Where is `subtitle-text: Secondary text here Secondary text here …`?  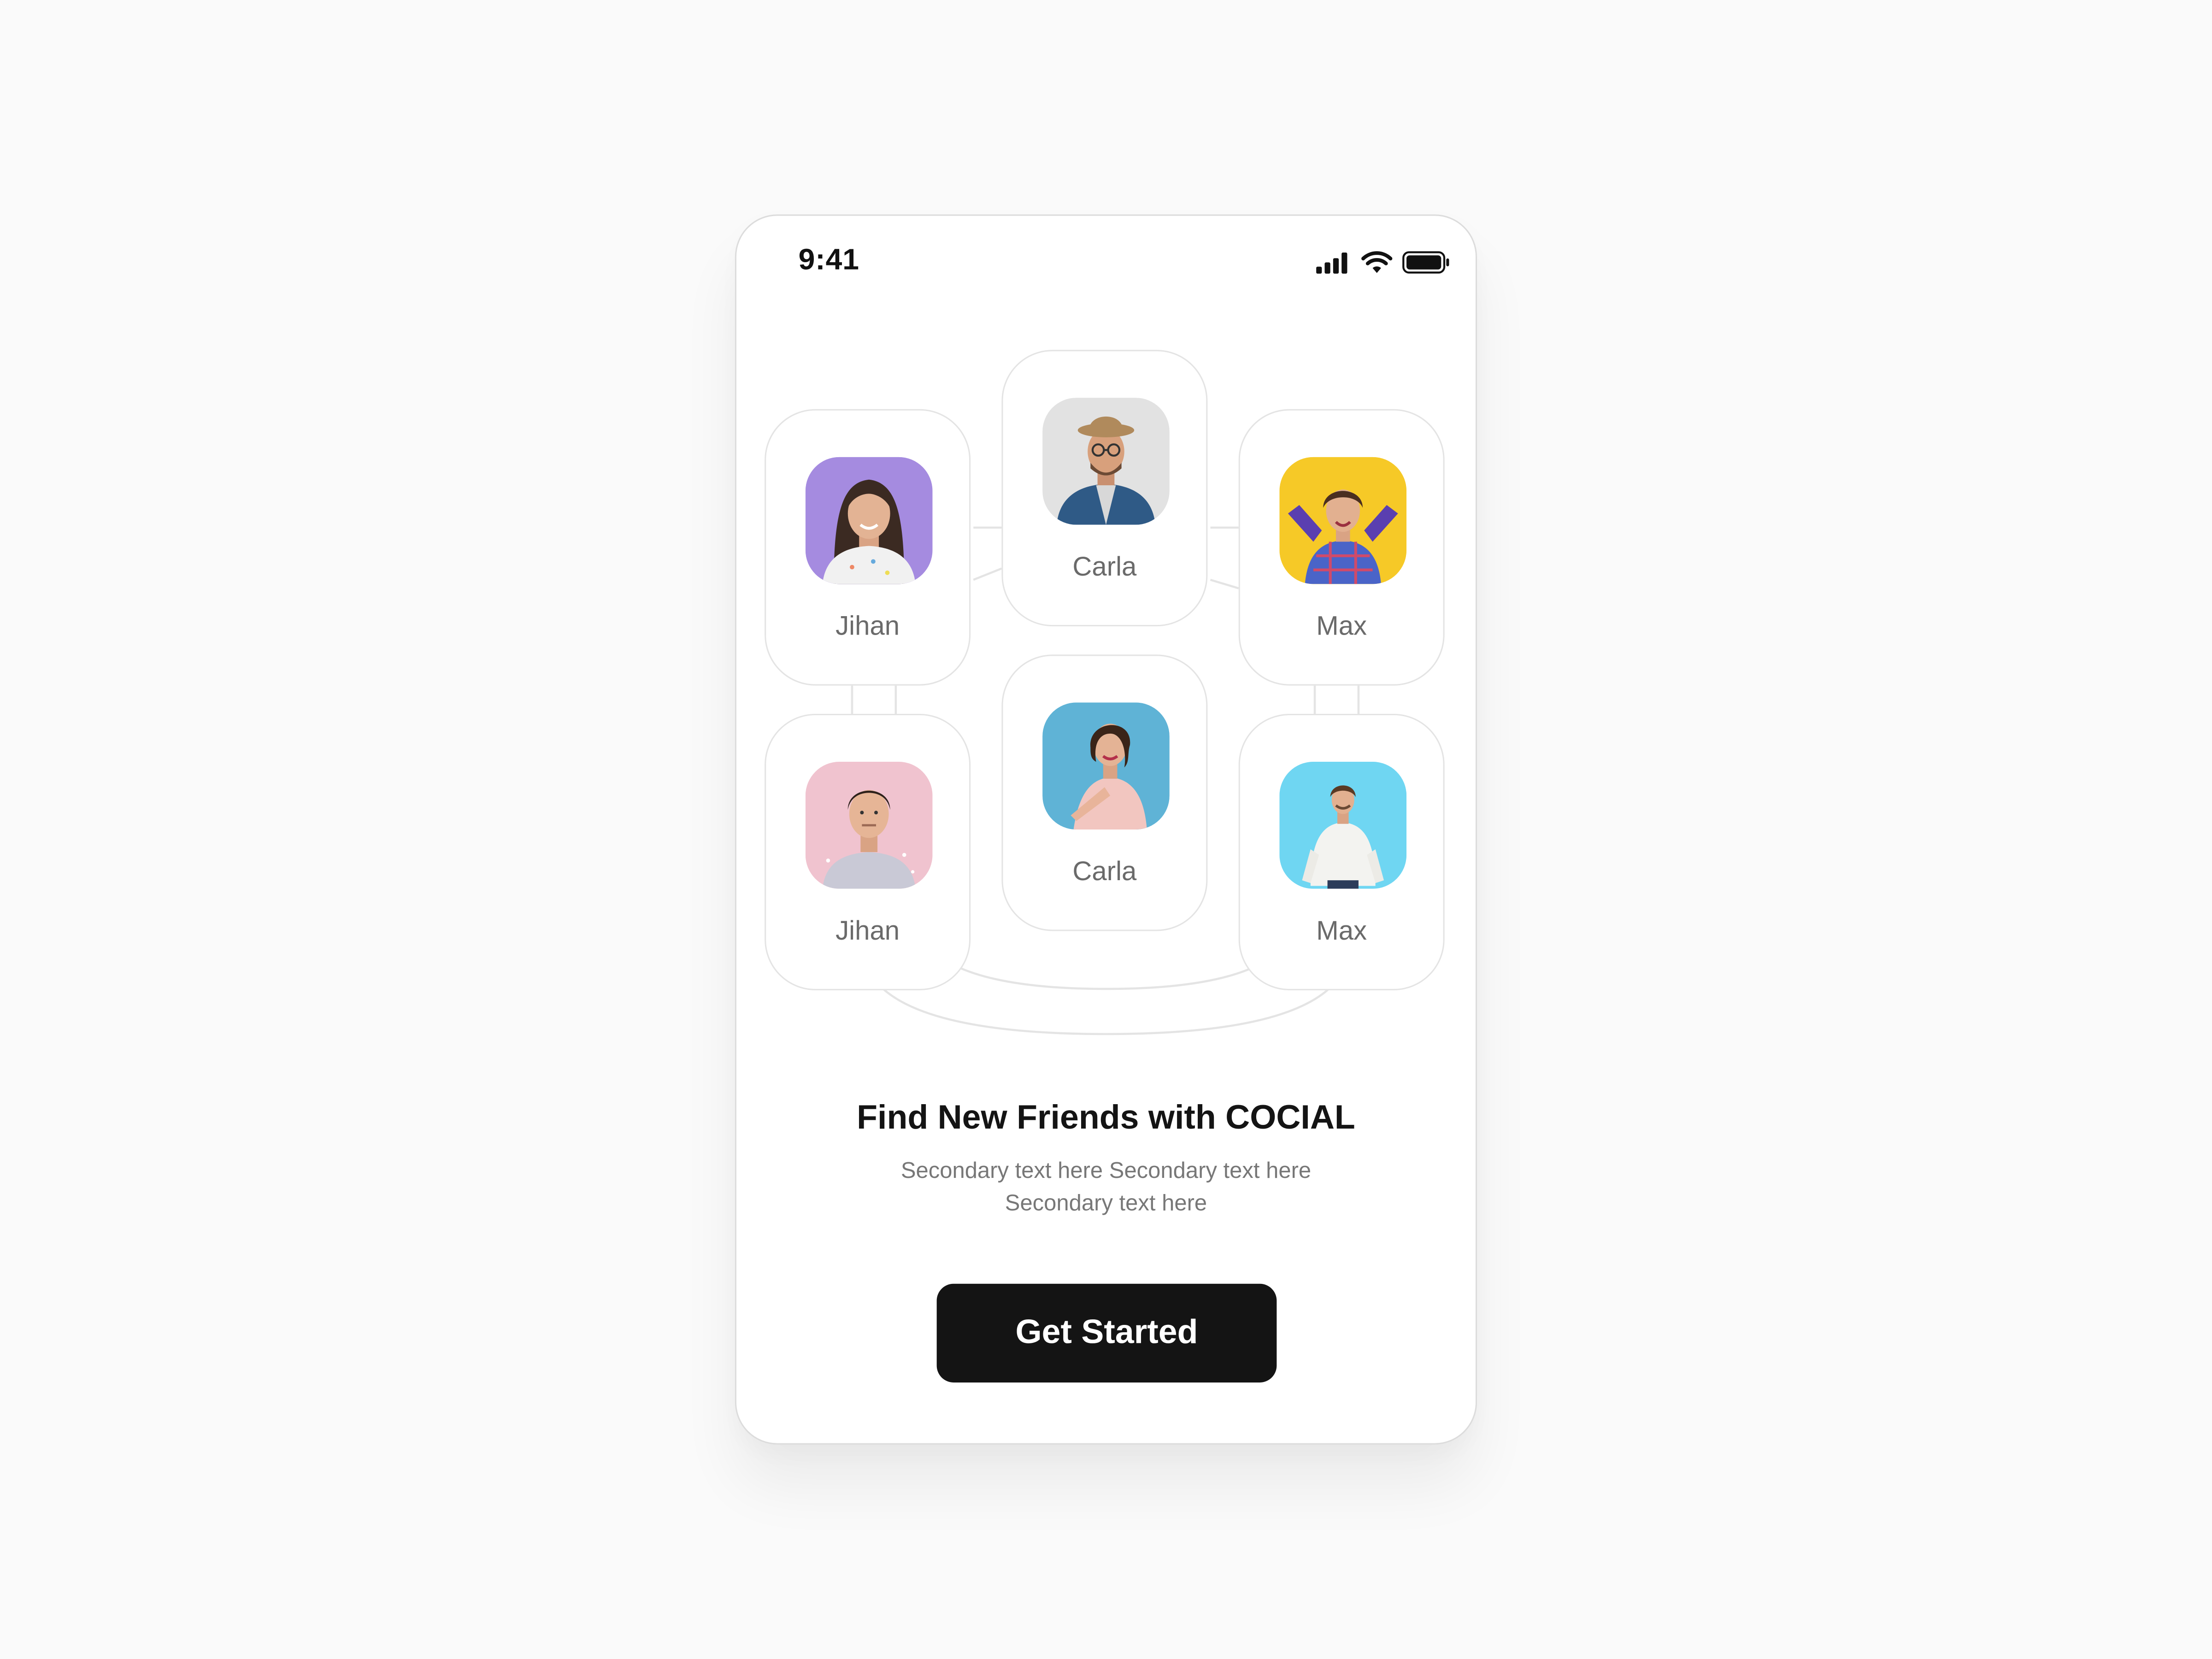 subtitle-text: Secondary text here Secondary text here … is located at coordinates (1106, 1187).